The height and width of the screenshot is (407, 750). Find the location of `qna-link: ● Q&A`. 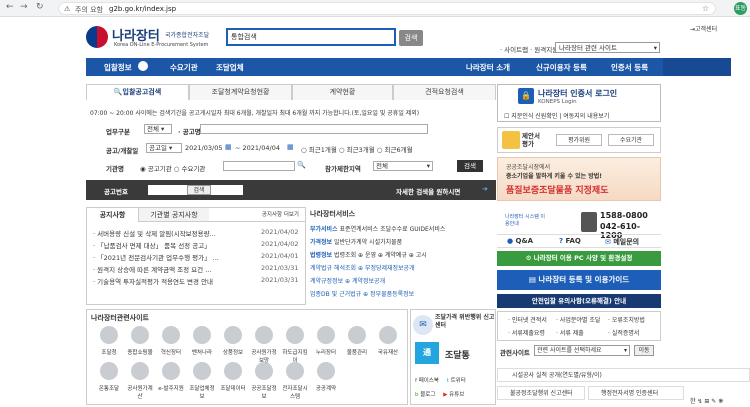

qna-link: ● Q&A is located at coordinates (520, 241).